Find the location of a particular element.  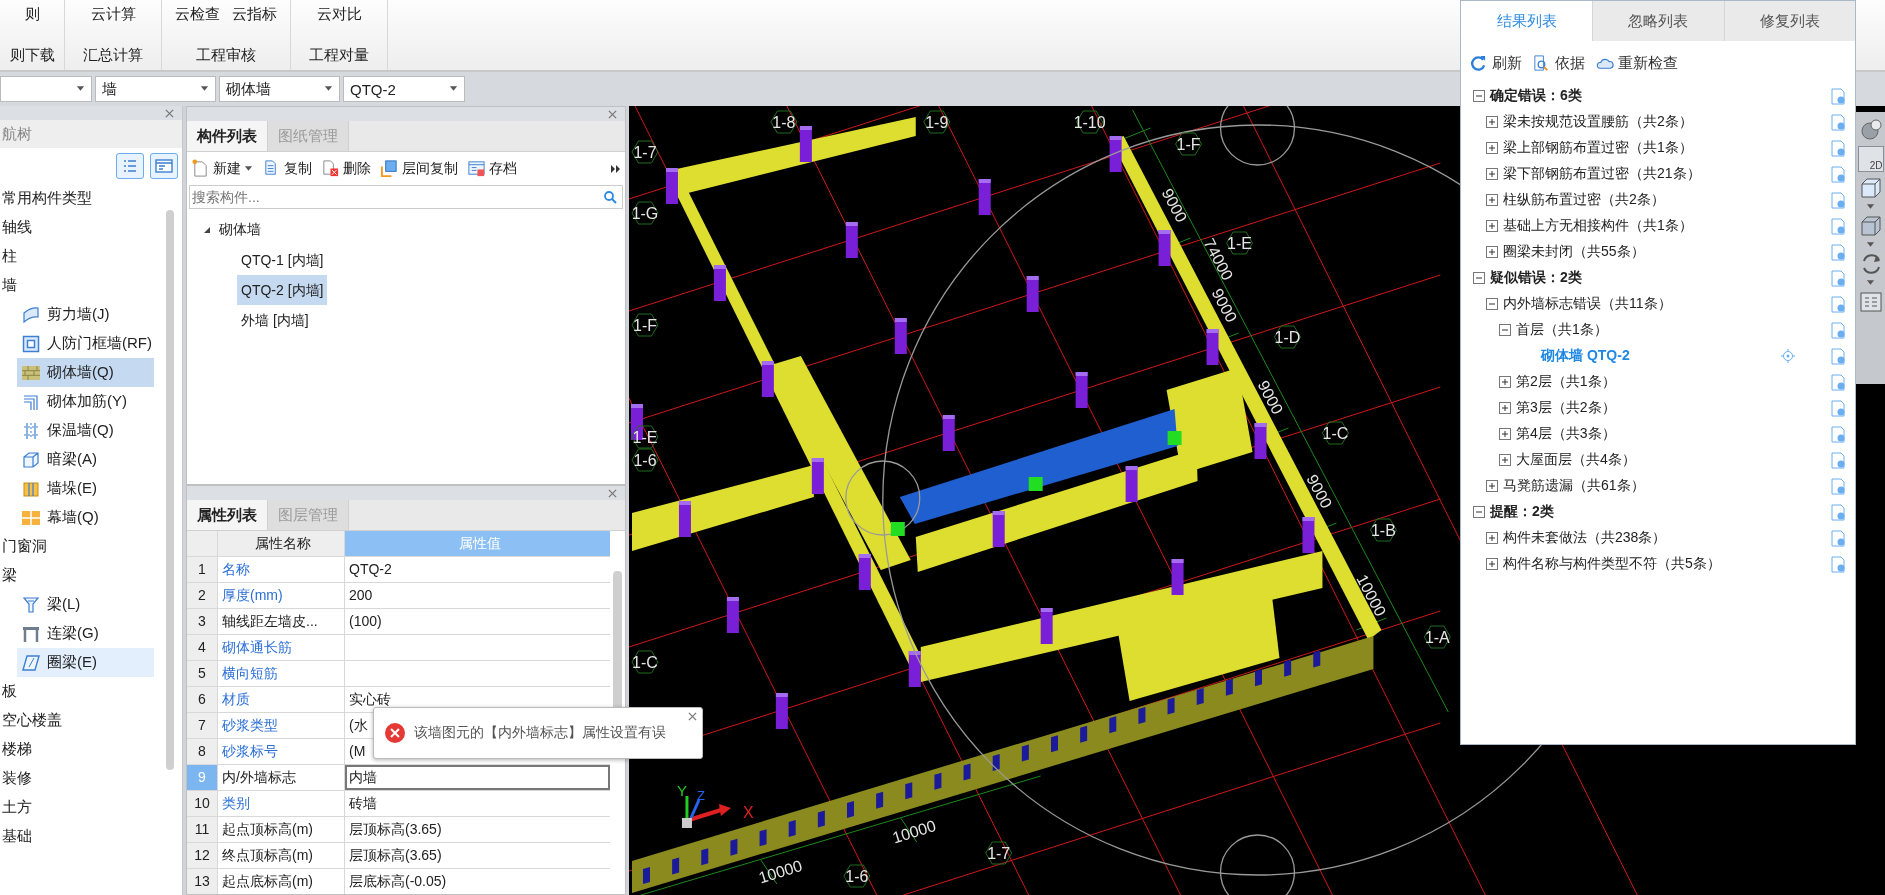

tree-item: 砌体墙 is located at coordinates (240, 230).